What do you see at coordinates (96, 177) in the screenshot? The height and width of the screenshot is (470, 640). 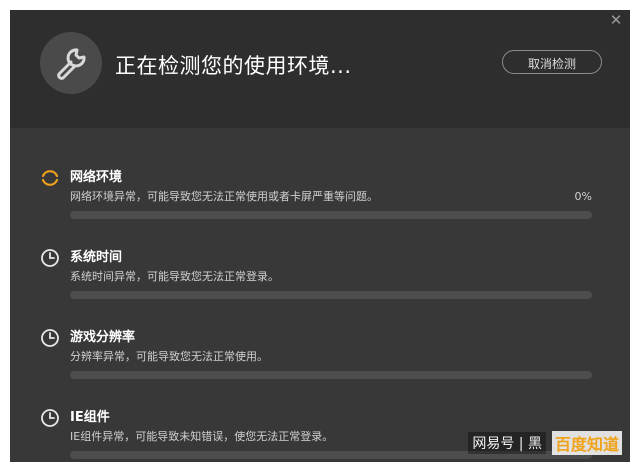 I see `check-item-title: 网络环境` at bounding box center [96, 177].